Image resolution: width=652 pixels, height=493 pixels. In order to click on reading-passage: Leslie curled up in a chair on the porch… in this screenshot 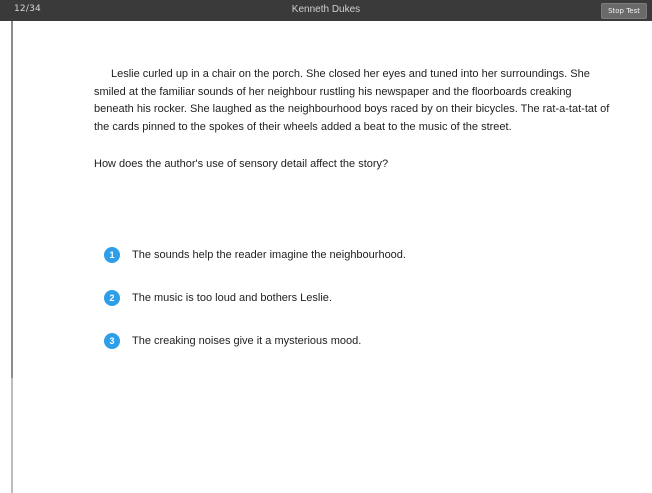, I will do `click(352, 100)`.